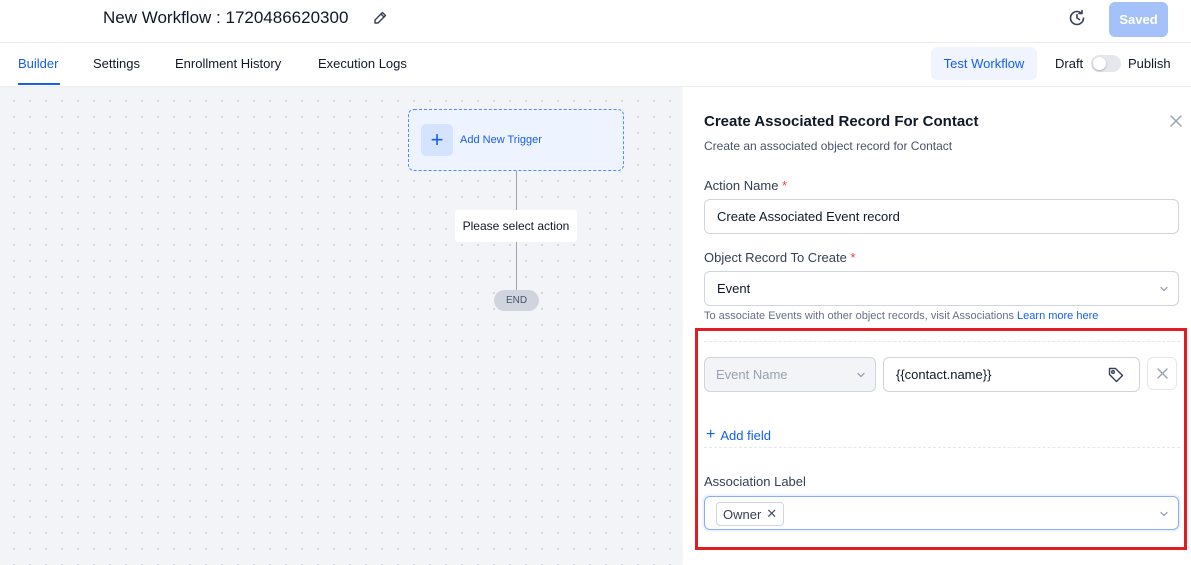 Image resolution: width=1191 pixels, height=565 pixels. I want to click on field-value-input: {{contact.name}}, so click(1011, 374).